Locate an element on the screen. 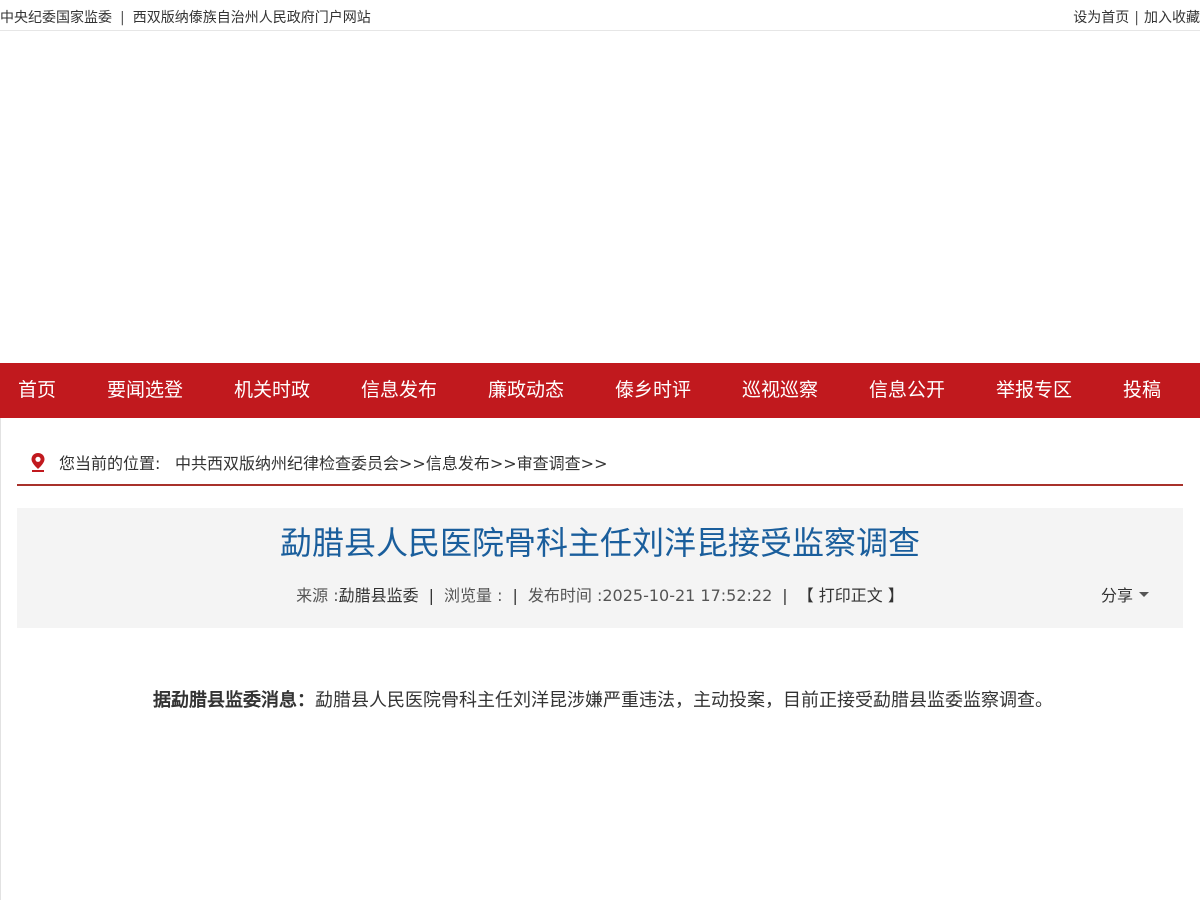 Image resolution: width=1200 pixels, height=900 pixels. breadcrumb-item-home: 中共西双版纳州纪律检查委员会 is located at coordinates (287, 463).